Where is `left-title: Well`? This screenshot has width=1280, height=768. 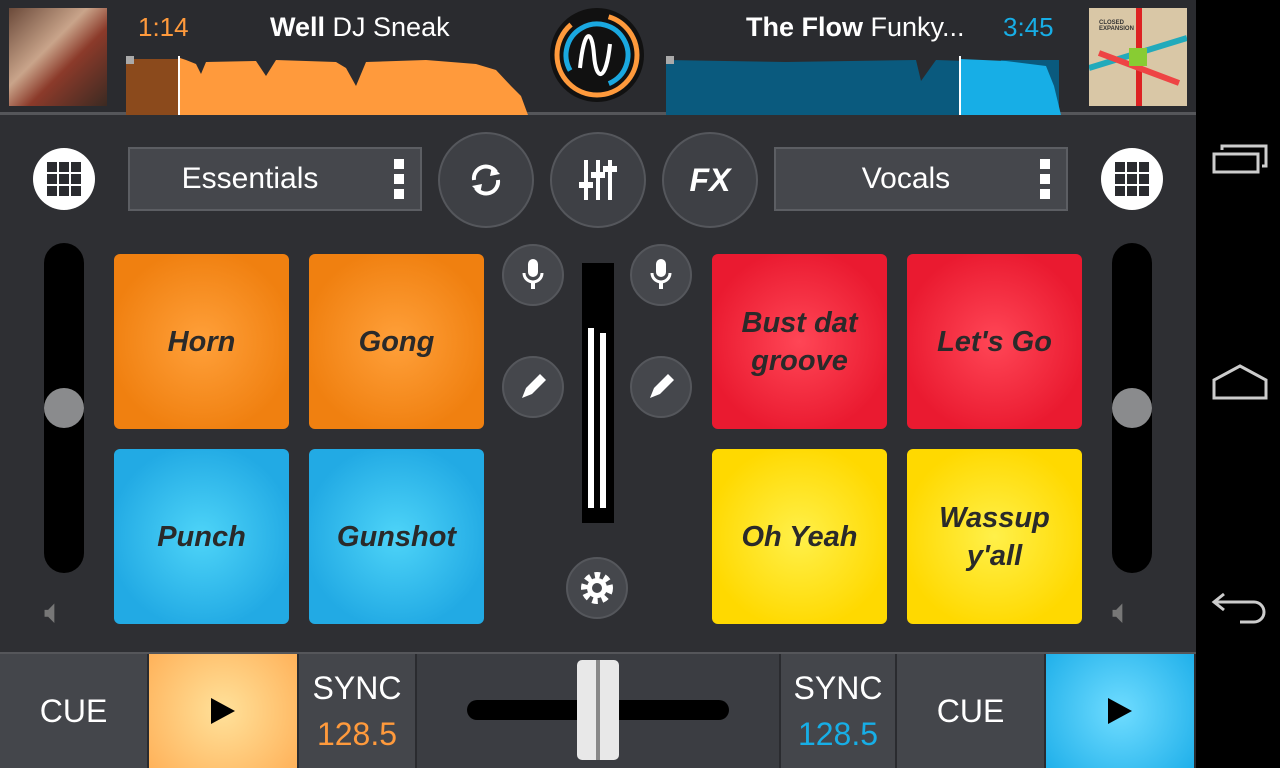 left-title: Well is located at coordinates (298, 27).